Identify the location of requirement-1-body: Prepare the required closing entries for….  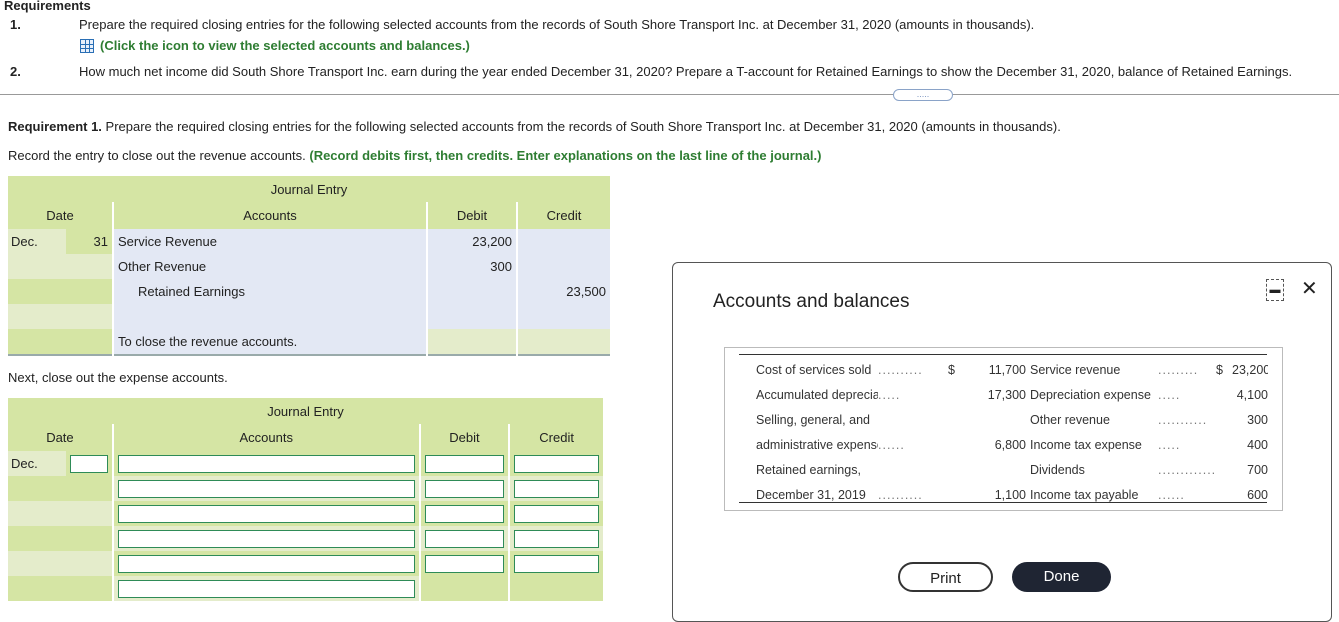
(581, 126).